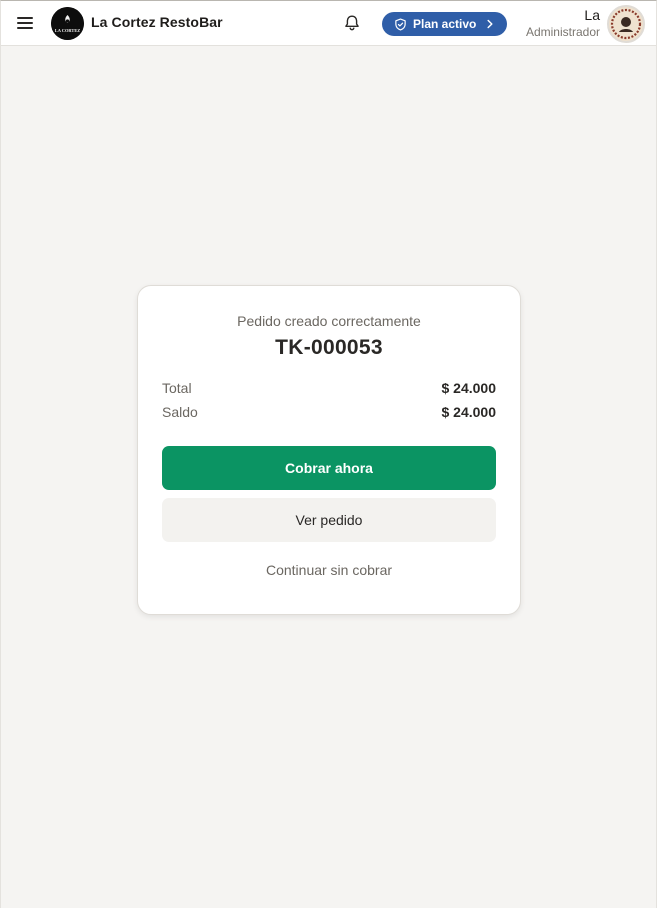 Image resolution: width=657 pixels, height=908 pixels. I want to click on brand-name: La Cortez RestoBar, so click(157, 22).